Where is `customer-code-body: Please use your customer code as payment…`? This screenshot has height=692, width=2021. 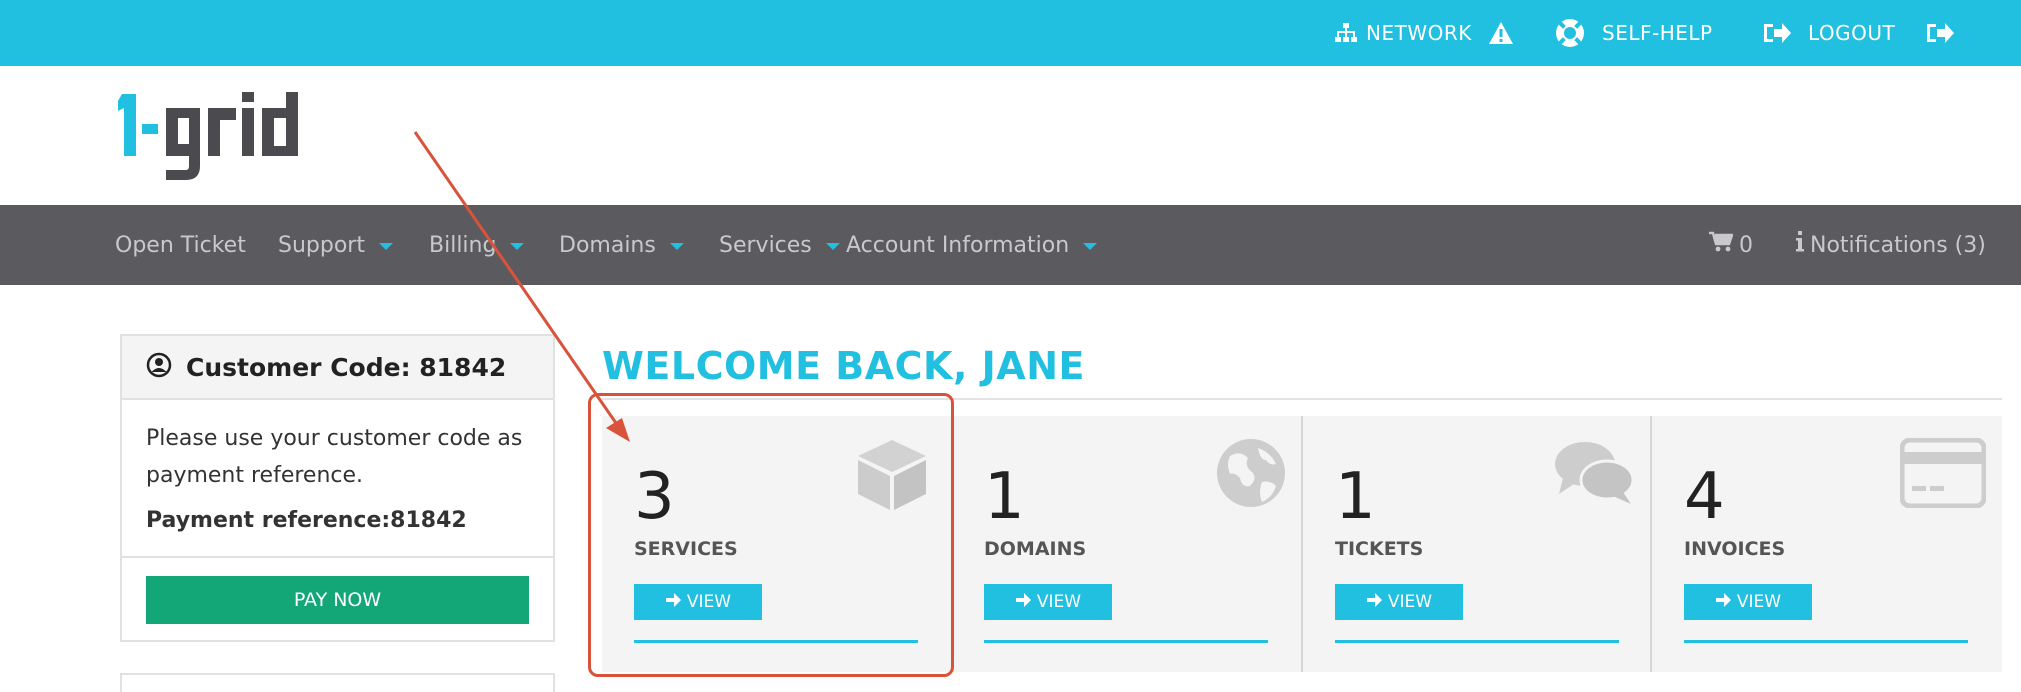 customer-code-body: Please use your customer code as payment… is located at coordinates (337, 479).